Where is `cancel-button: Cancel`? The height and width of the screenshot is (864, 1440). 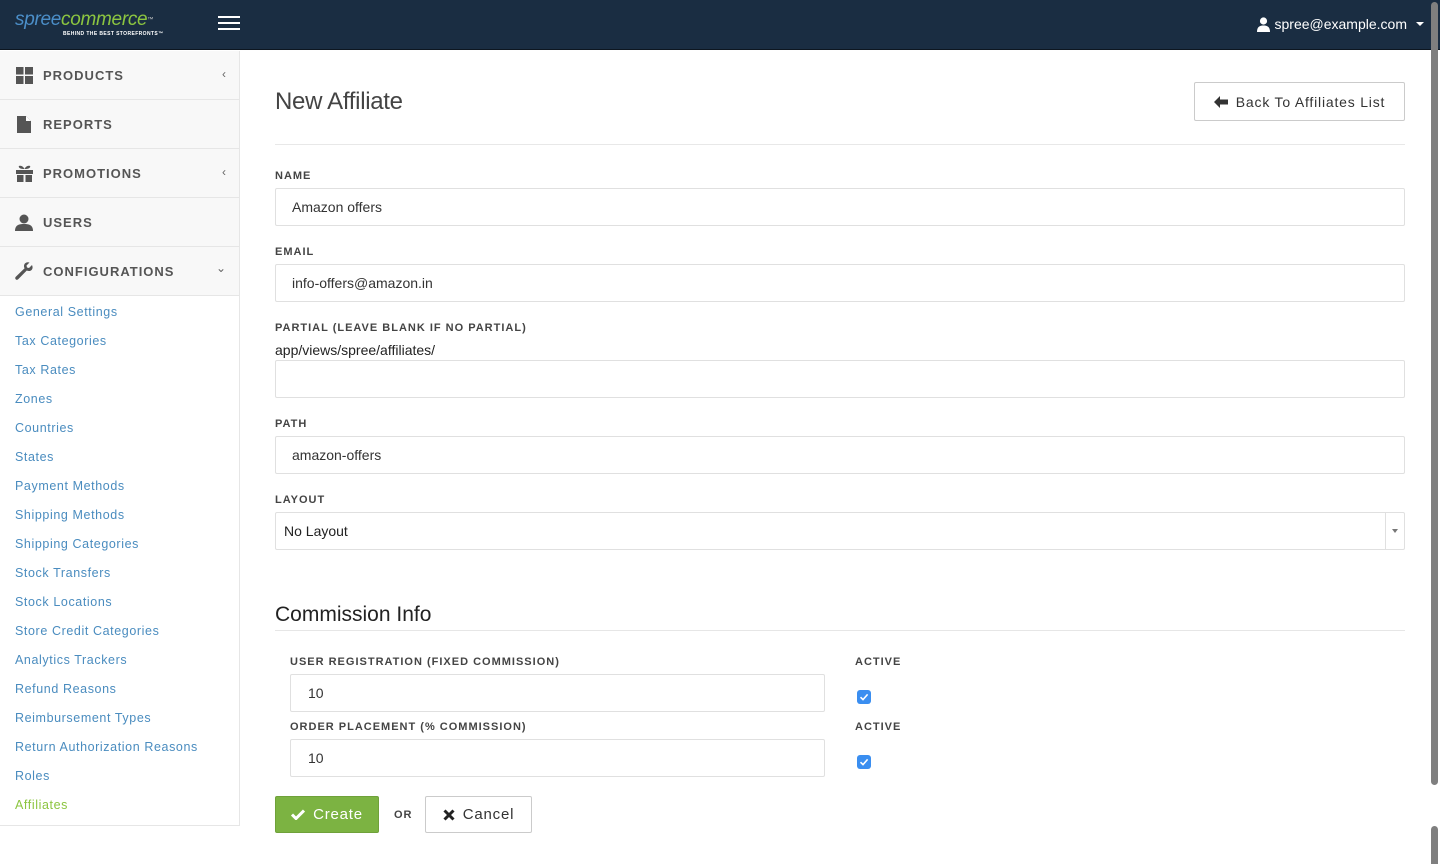
cancel-button: Cancel is located at coordinates (478, 814).